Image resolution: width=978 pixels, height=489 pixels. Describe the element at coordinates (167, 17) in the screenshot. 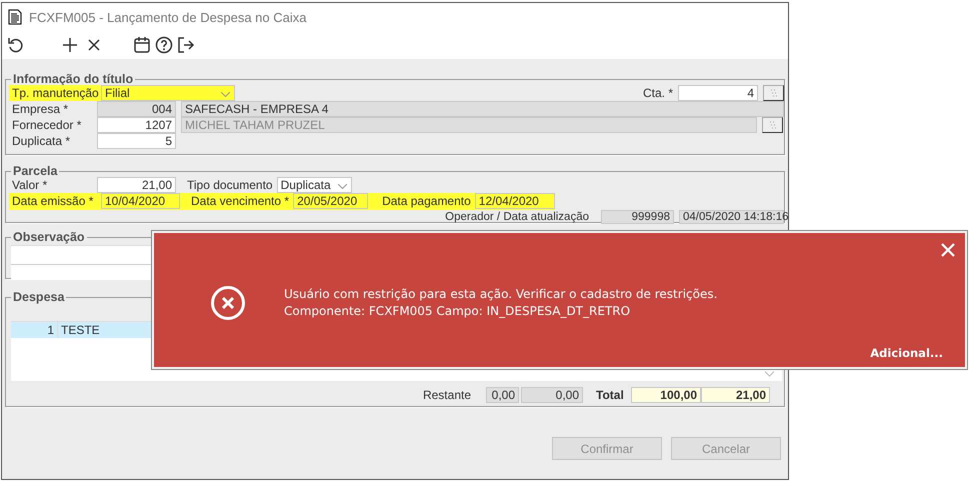

I see `window-title: FCXFM005 - Lançamento de Despesa no Caixa` at that location.